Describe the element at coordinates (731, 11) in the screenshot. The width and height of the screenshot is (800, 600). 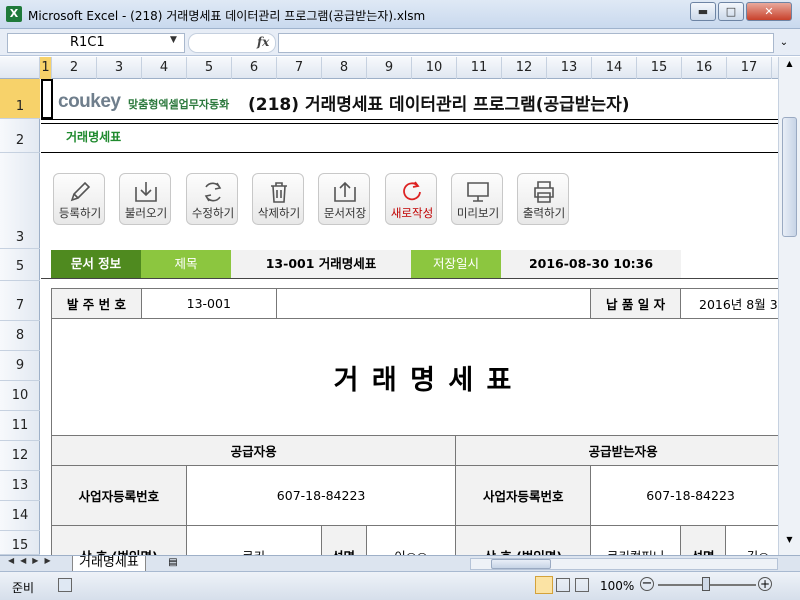
I see `maximize-button: □` at that location.